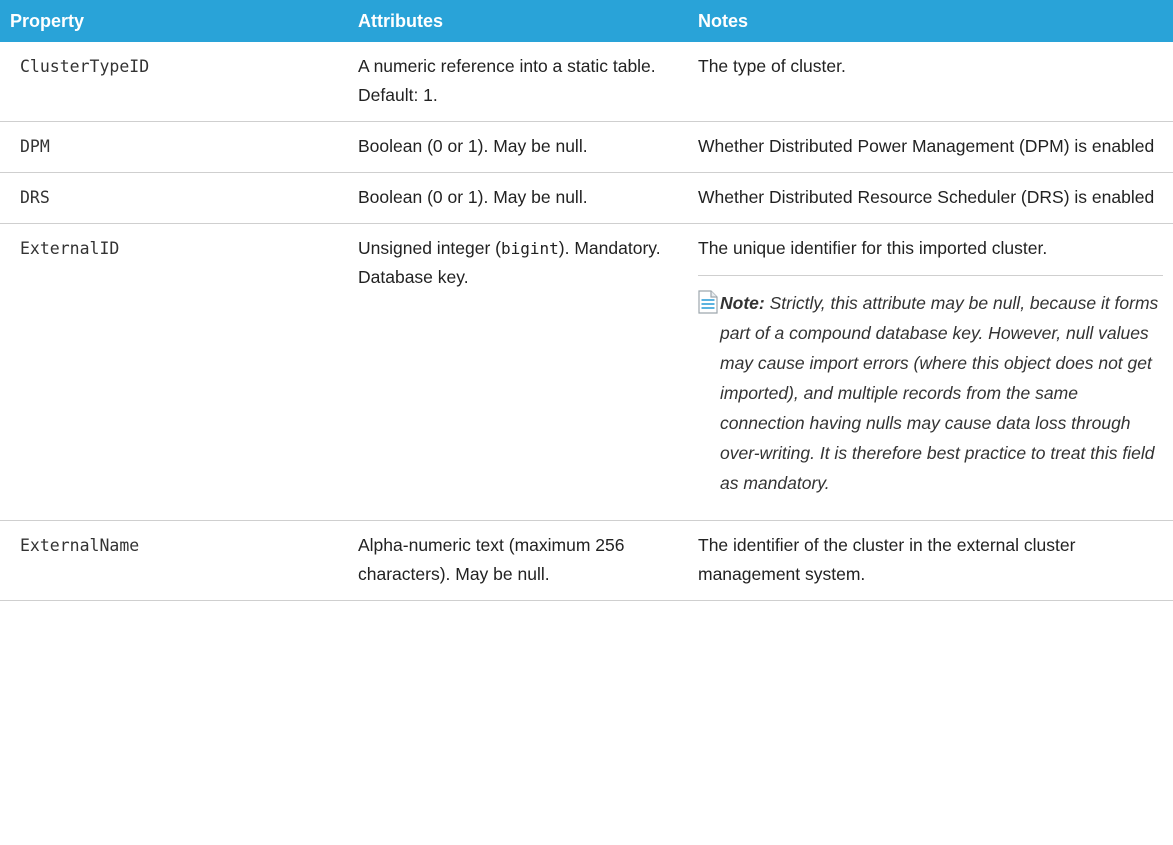 This screenshot has width=1173, height=845. Describe the element at coordinates (930, 275) in the screenshot. I see `note-divider` at that location.